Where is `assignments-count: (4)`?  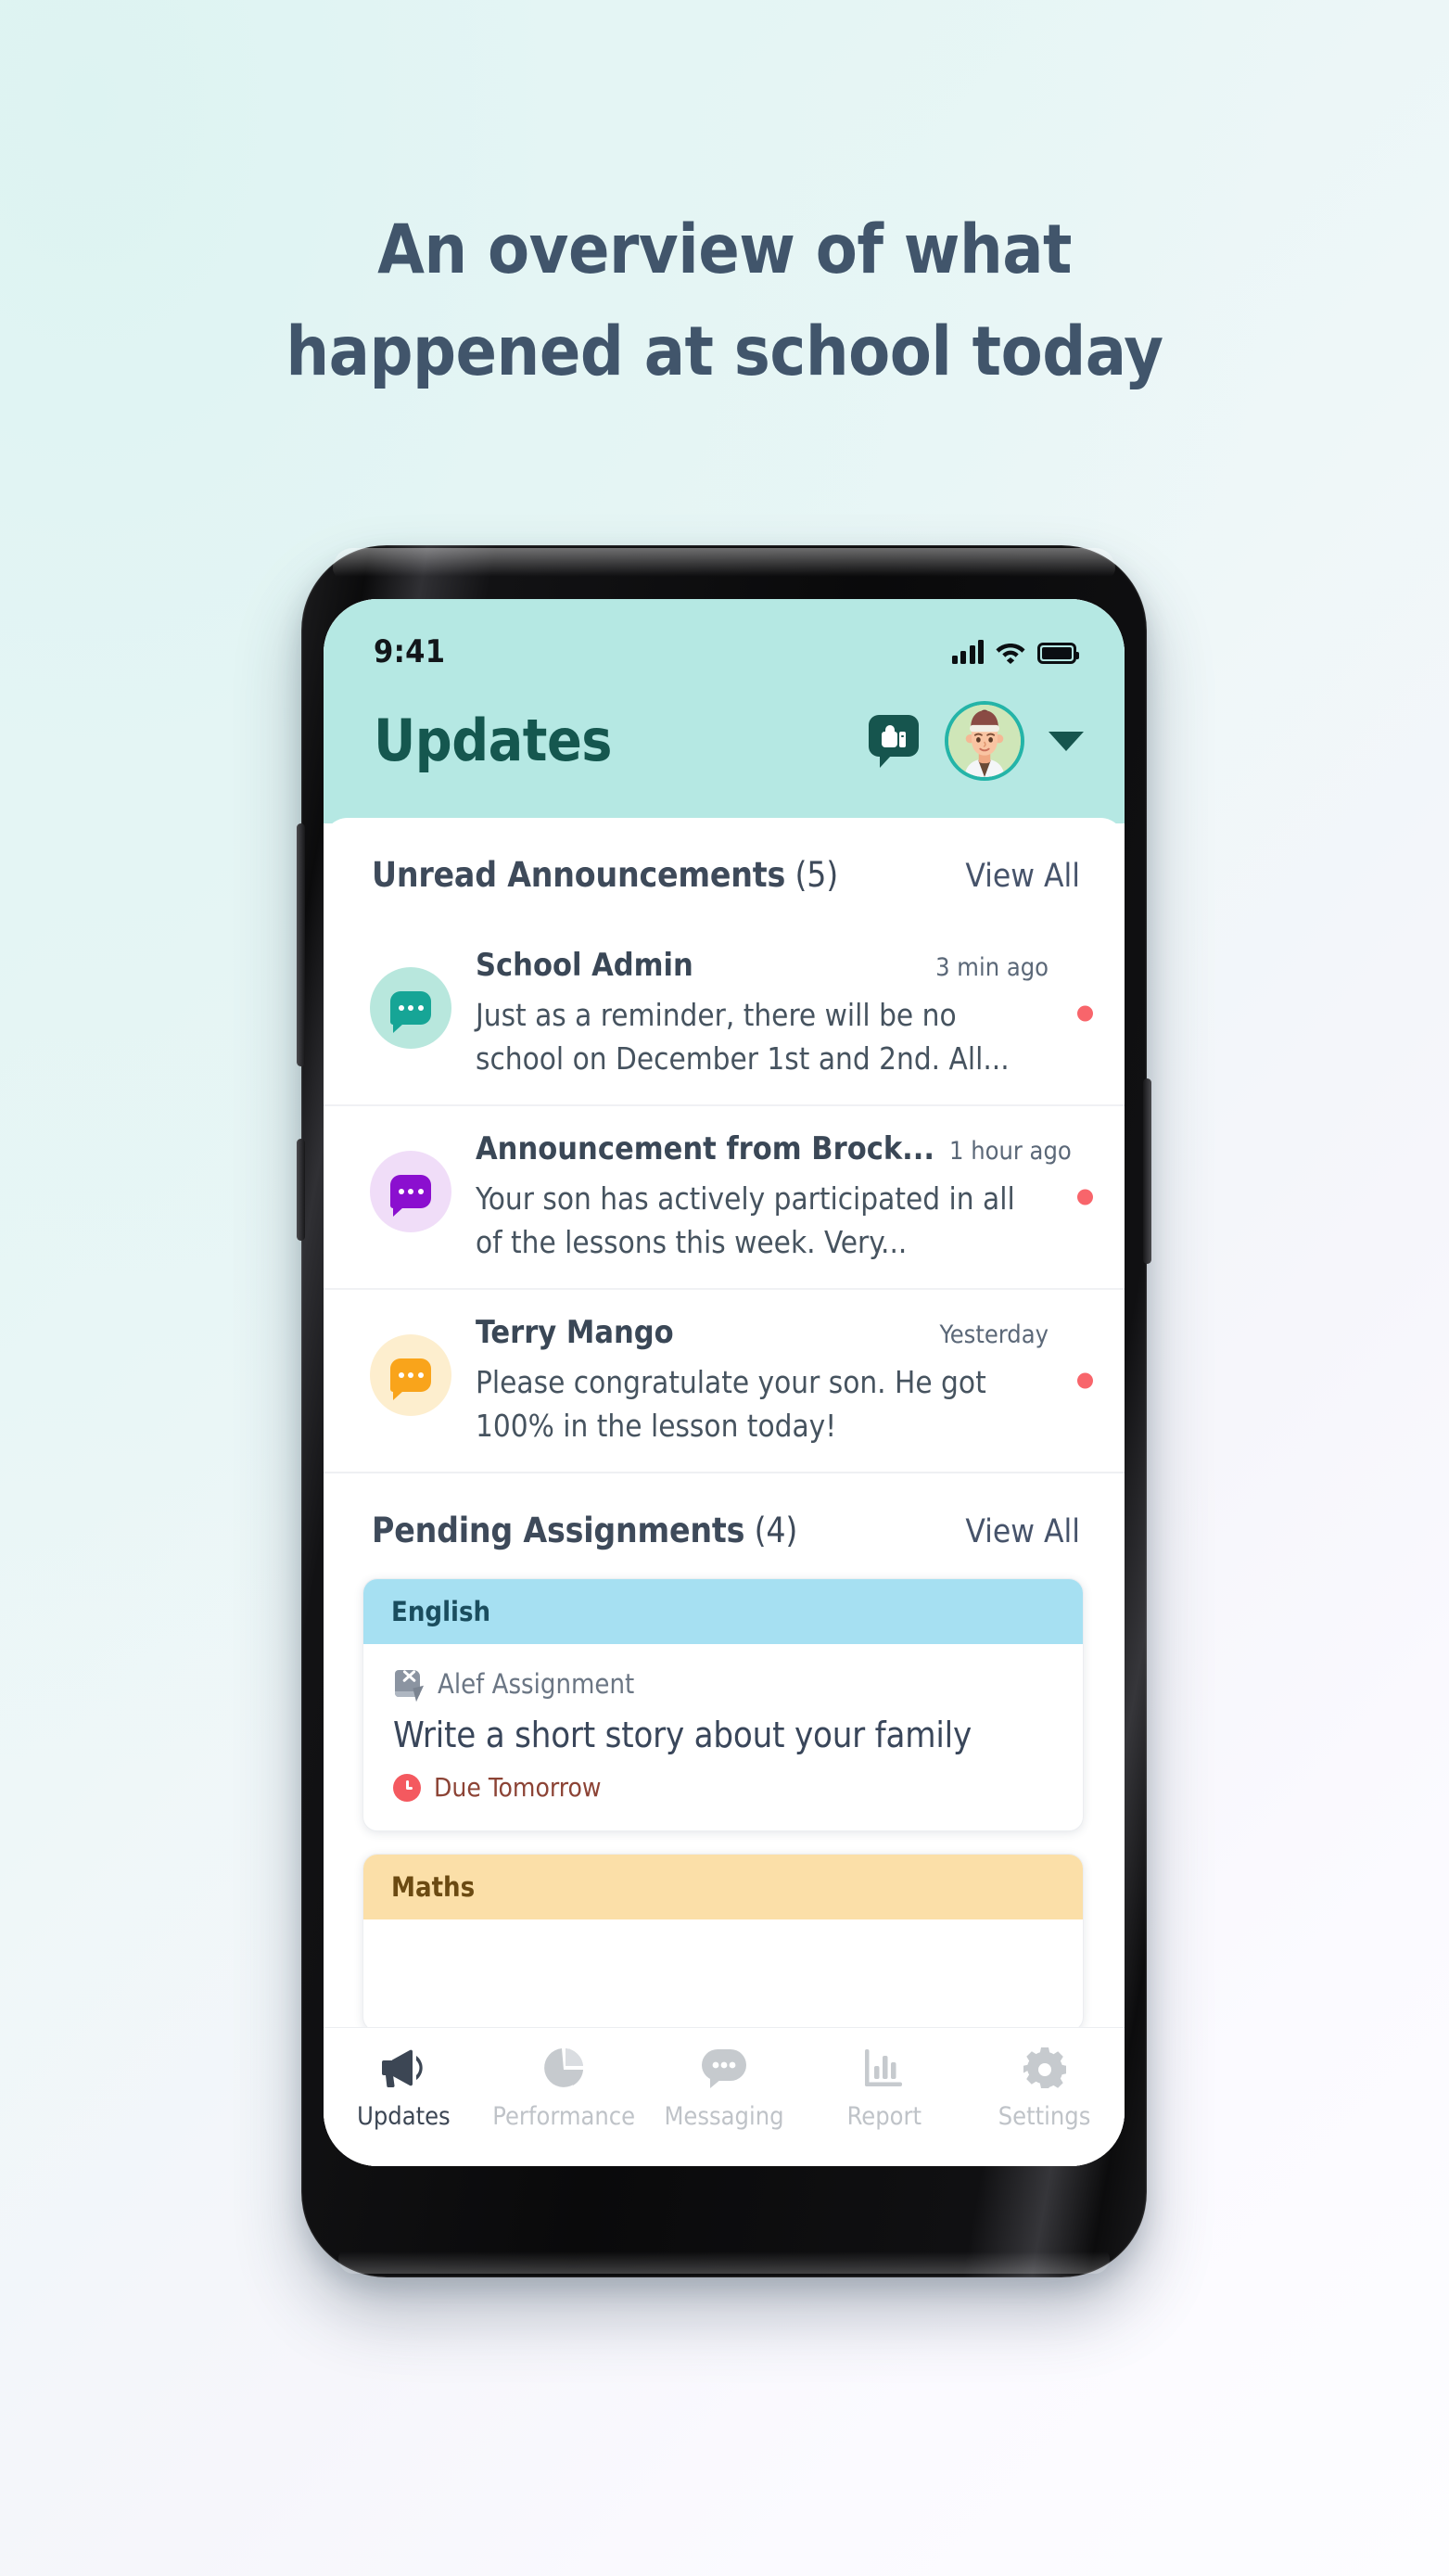
assignments-count: (4) is located at coordinates (771, 1531).